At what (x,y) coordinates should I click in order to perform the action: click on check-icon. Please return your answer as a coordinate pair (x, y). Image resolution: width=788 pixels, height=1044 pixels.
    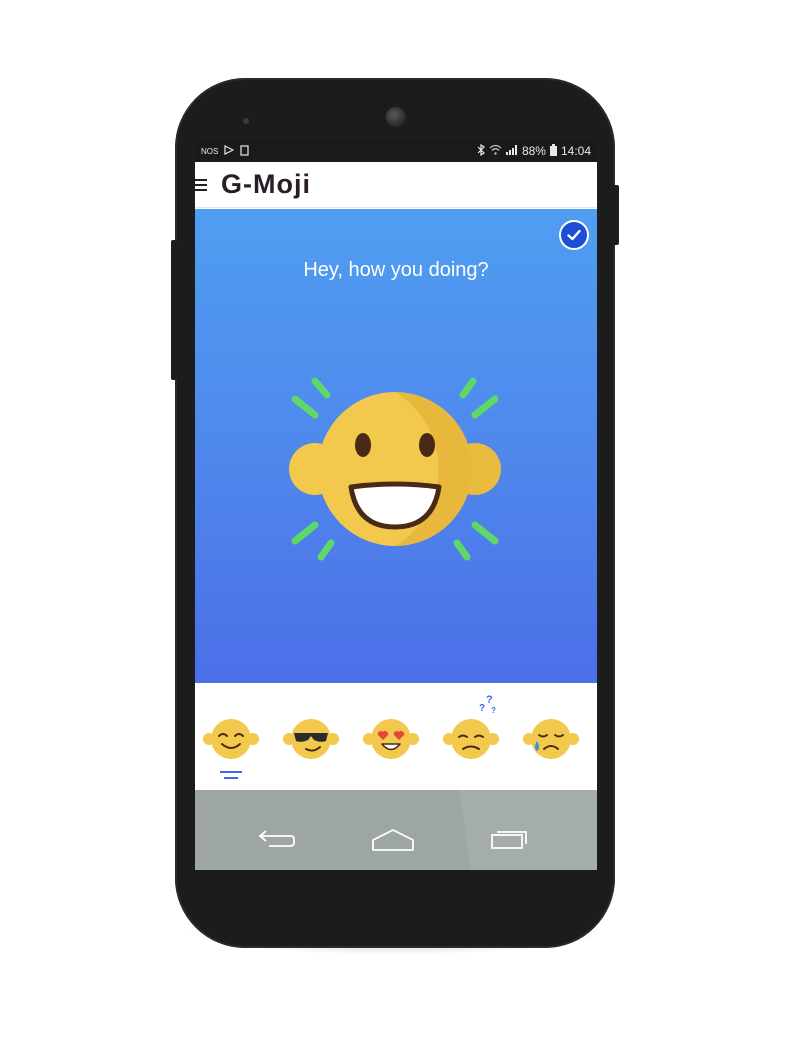
    Looking at the image, I should click on (574, 235).